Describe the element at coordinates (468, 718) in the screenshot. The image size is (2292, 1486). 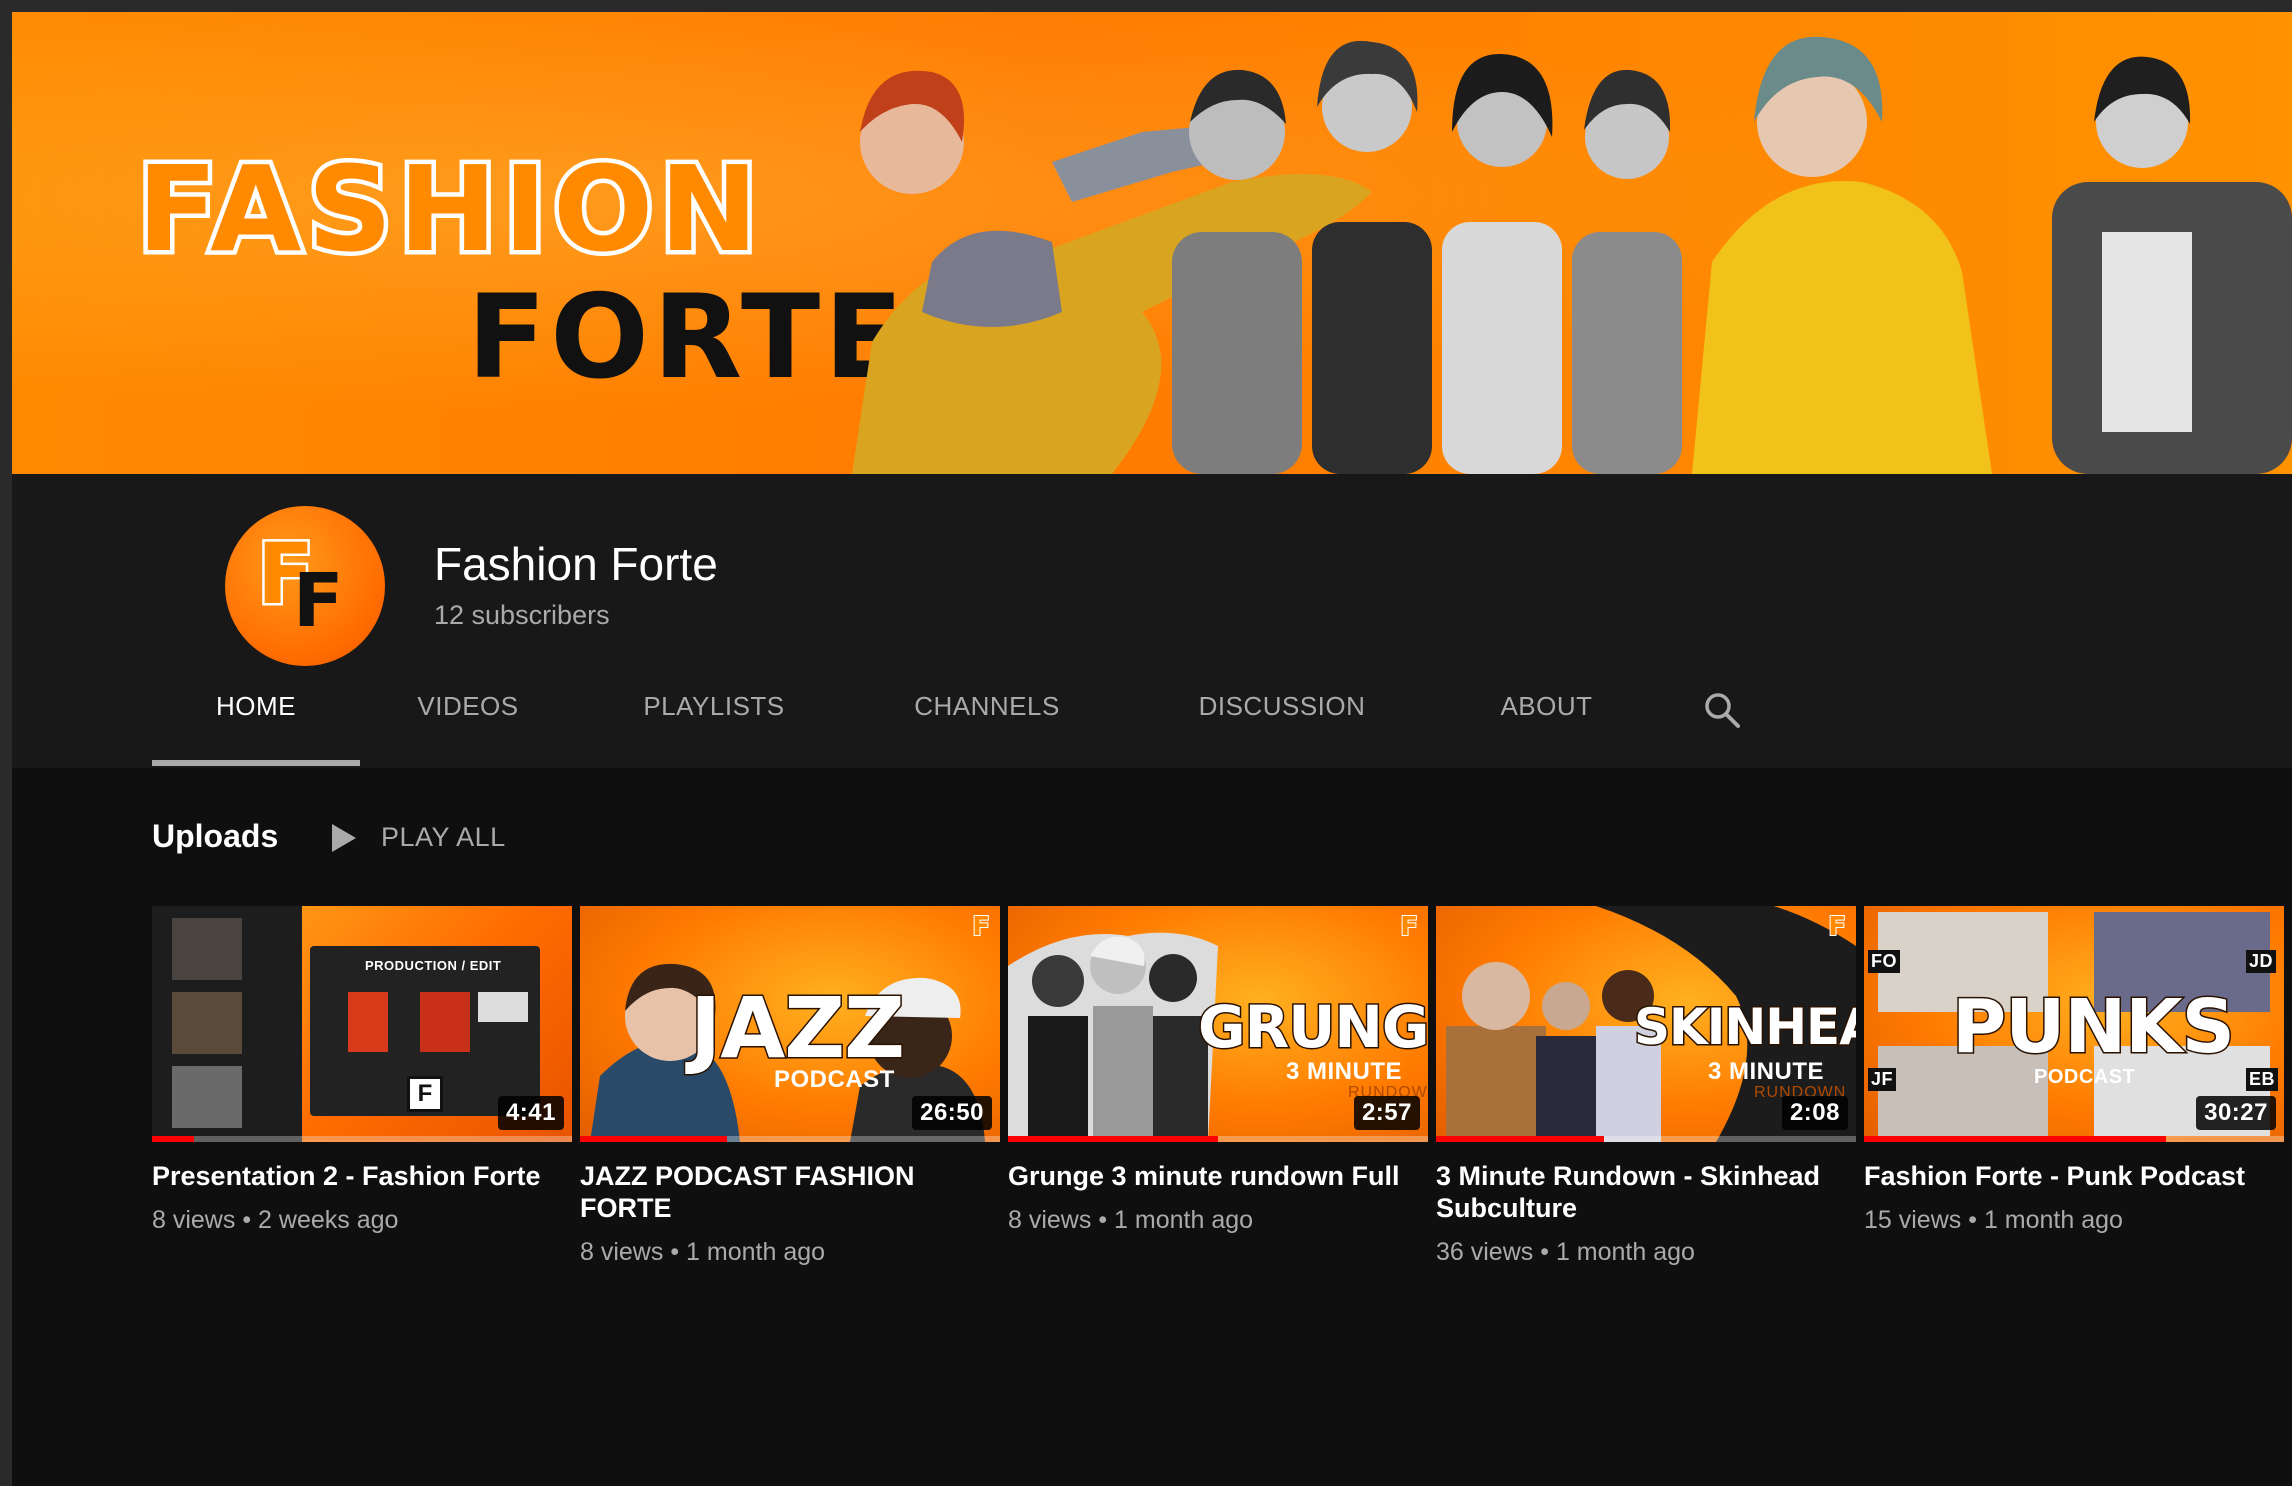
I see `tab-videos: VIDEOS` at that location.